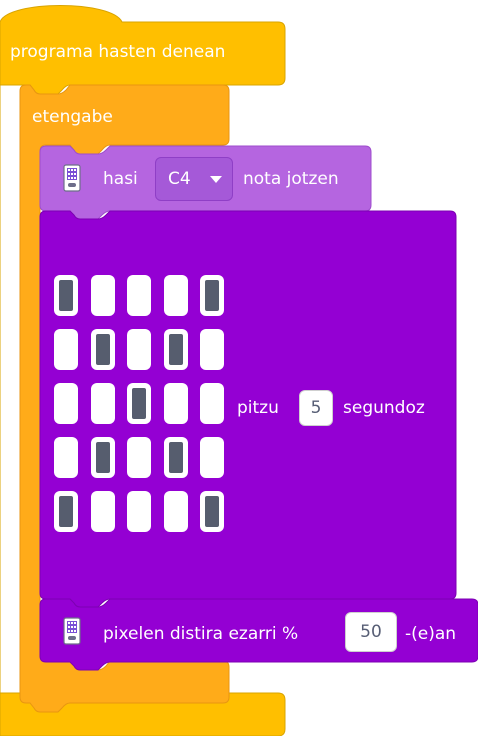 This screenshot has width=478, height=736. Describe the element at coordinates (258, 408) in the screenshot. I see `pattern-prefix-label: pitzu` at that location.